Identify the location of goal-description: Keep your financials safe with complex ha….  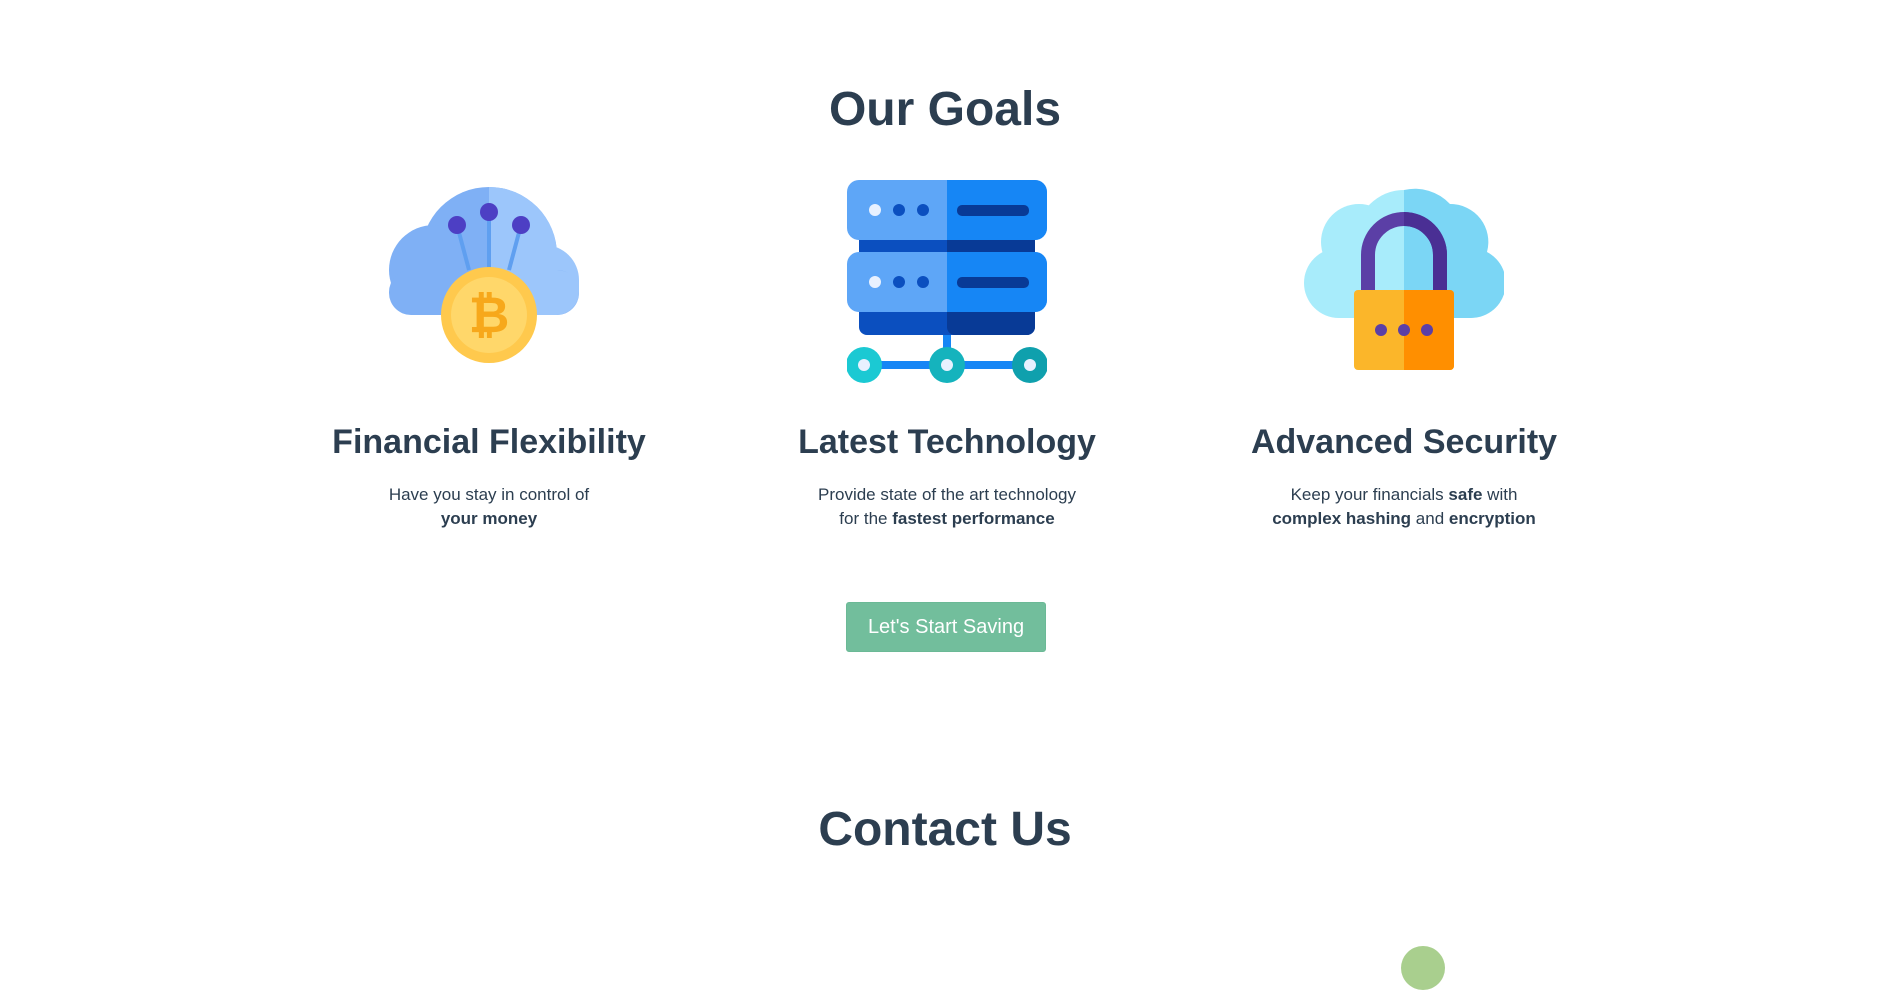
(1404, 507).